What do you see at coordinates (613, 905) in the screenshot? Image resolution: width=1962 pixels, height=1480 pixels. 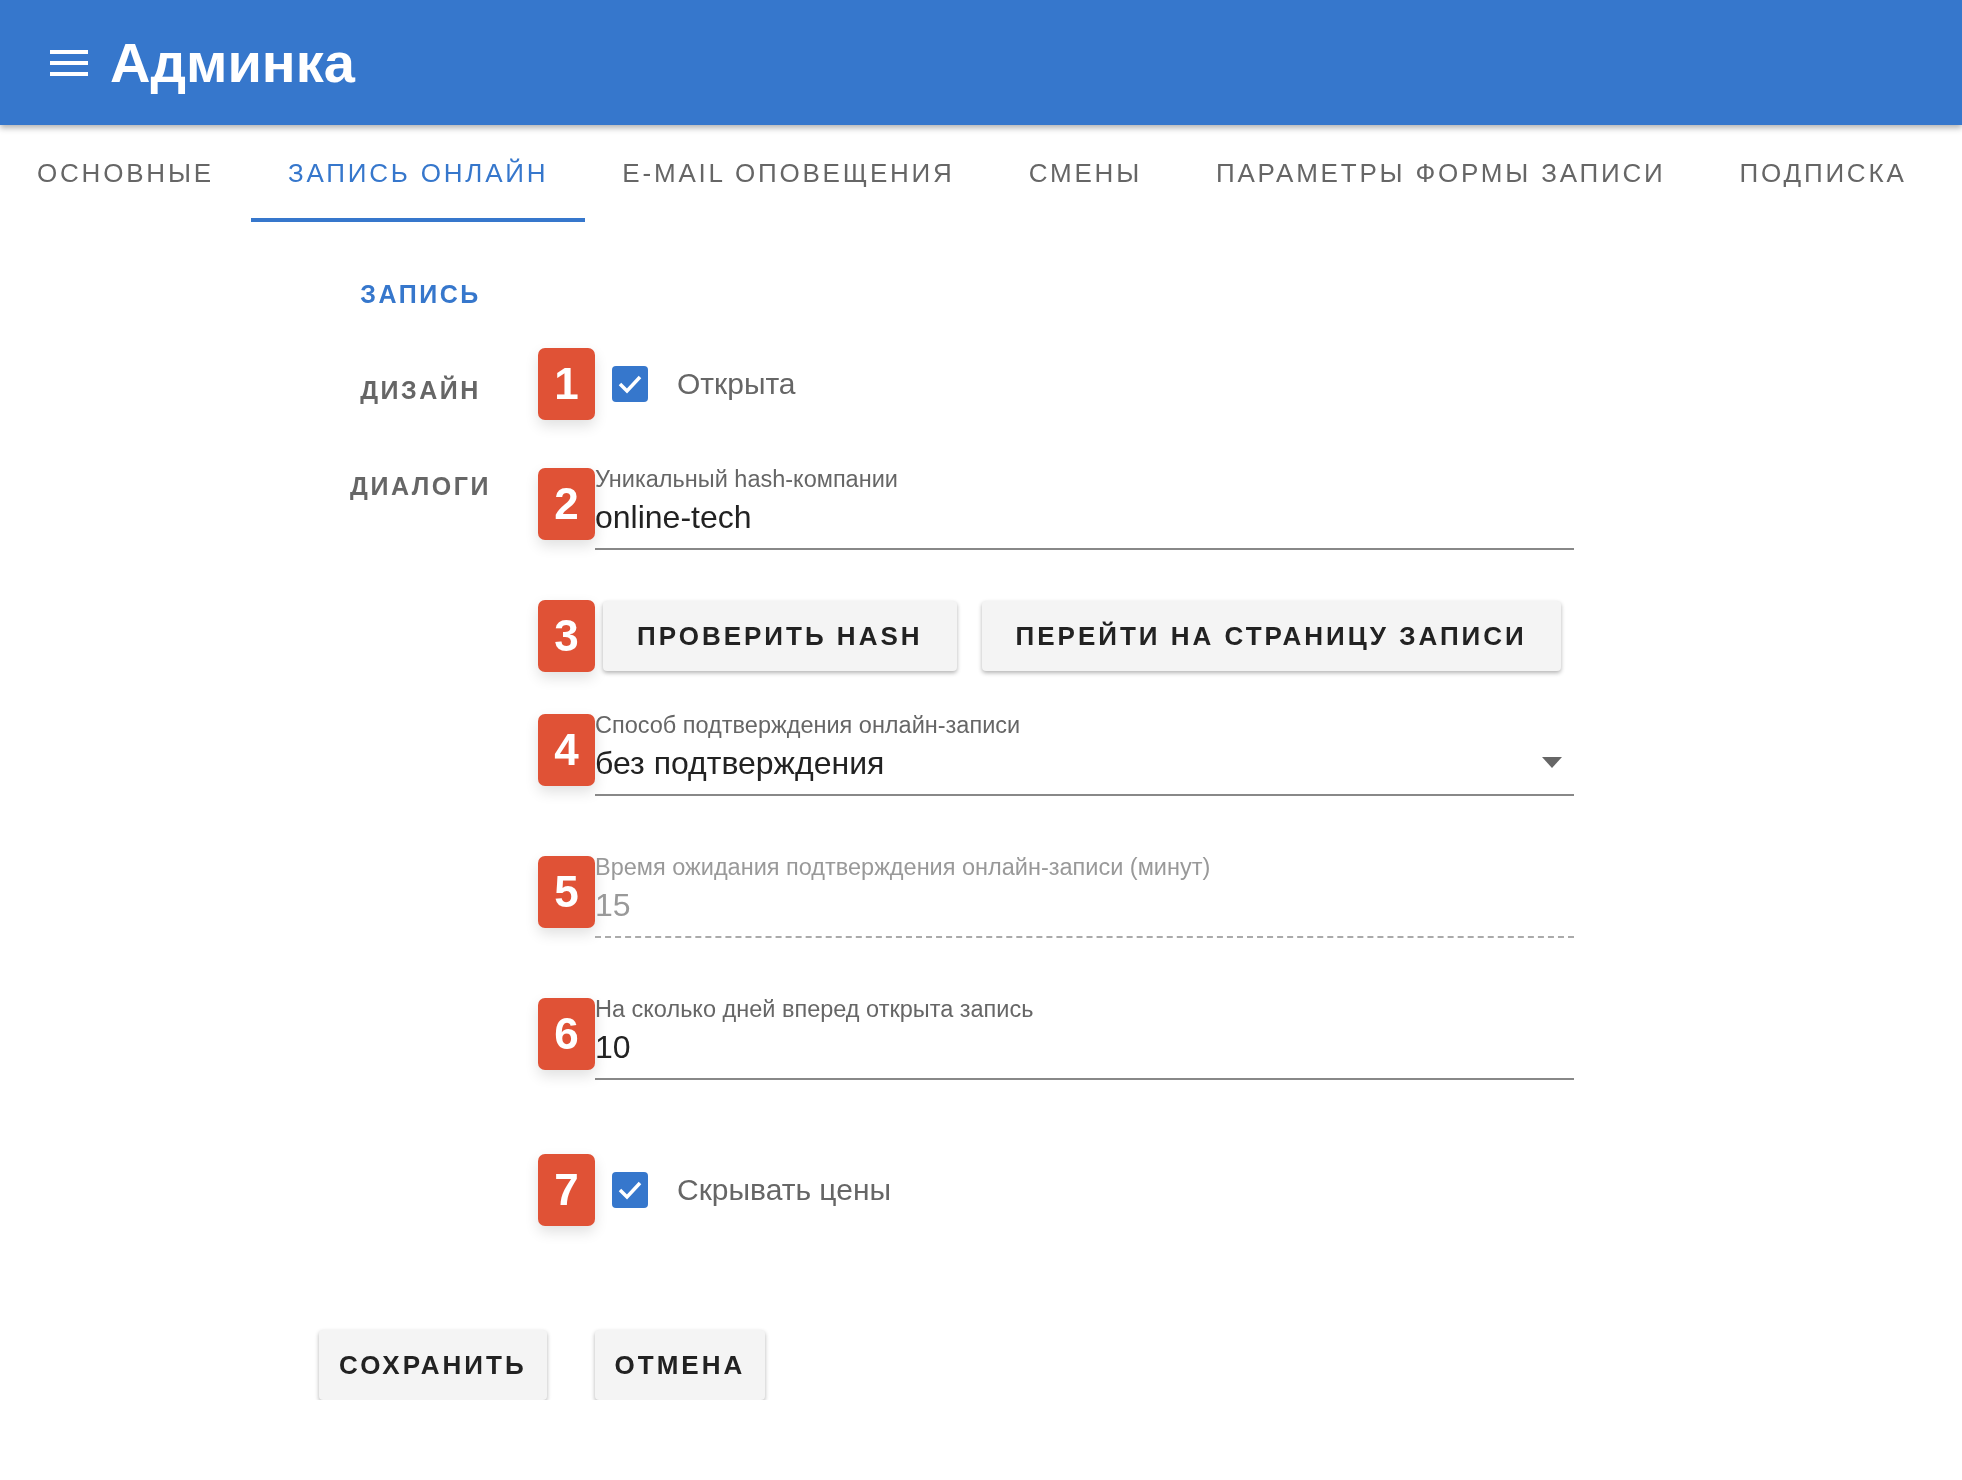 I see `field-value: 15` at bounding box center [613, 905].